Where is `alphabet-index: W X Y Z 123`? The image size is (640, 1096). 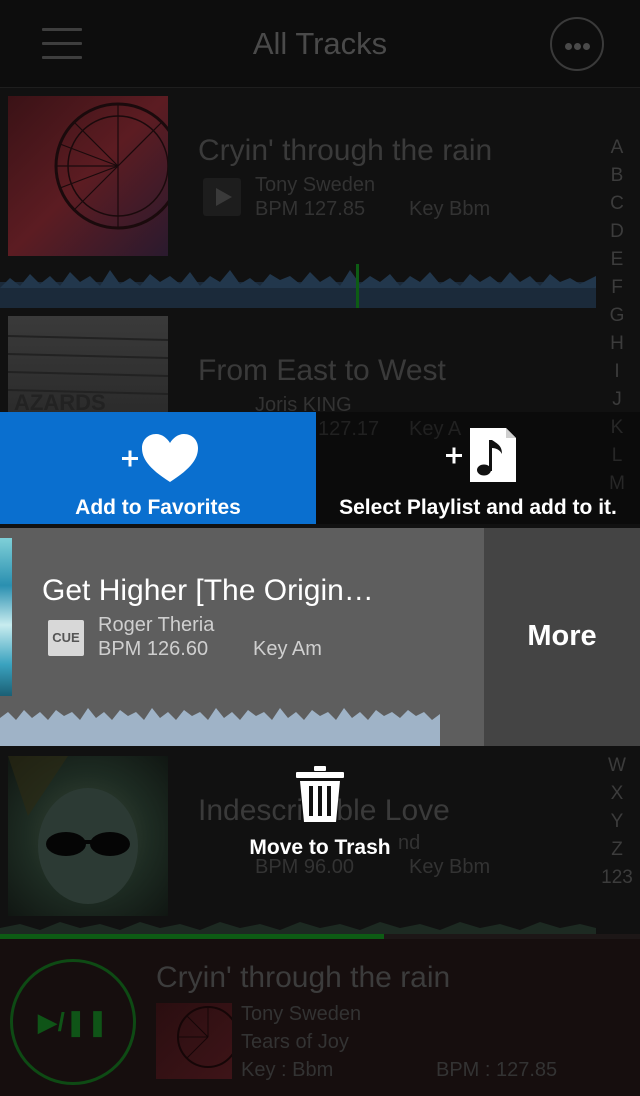
alphabet-index: W X Y Z 123 is located at coordinates (617, 822).